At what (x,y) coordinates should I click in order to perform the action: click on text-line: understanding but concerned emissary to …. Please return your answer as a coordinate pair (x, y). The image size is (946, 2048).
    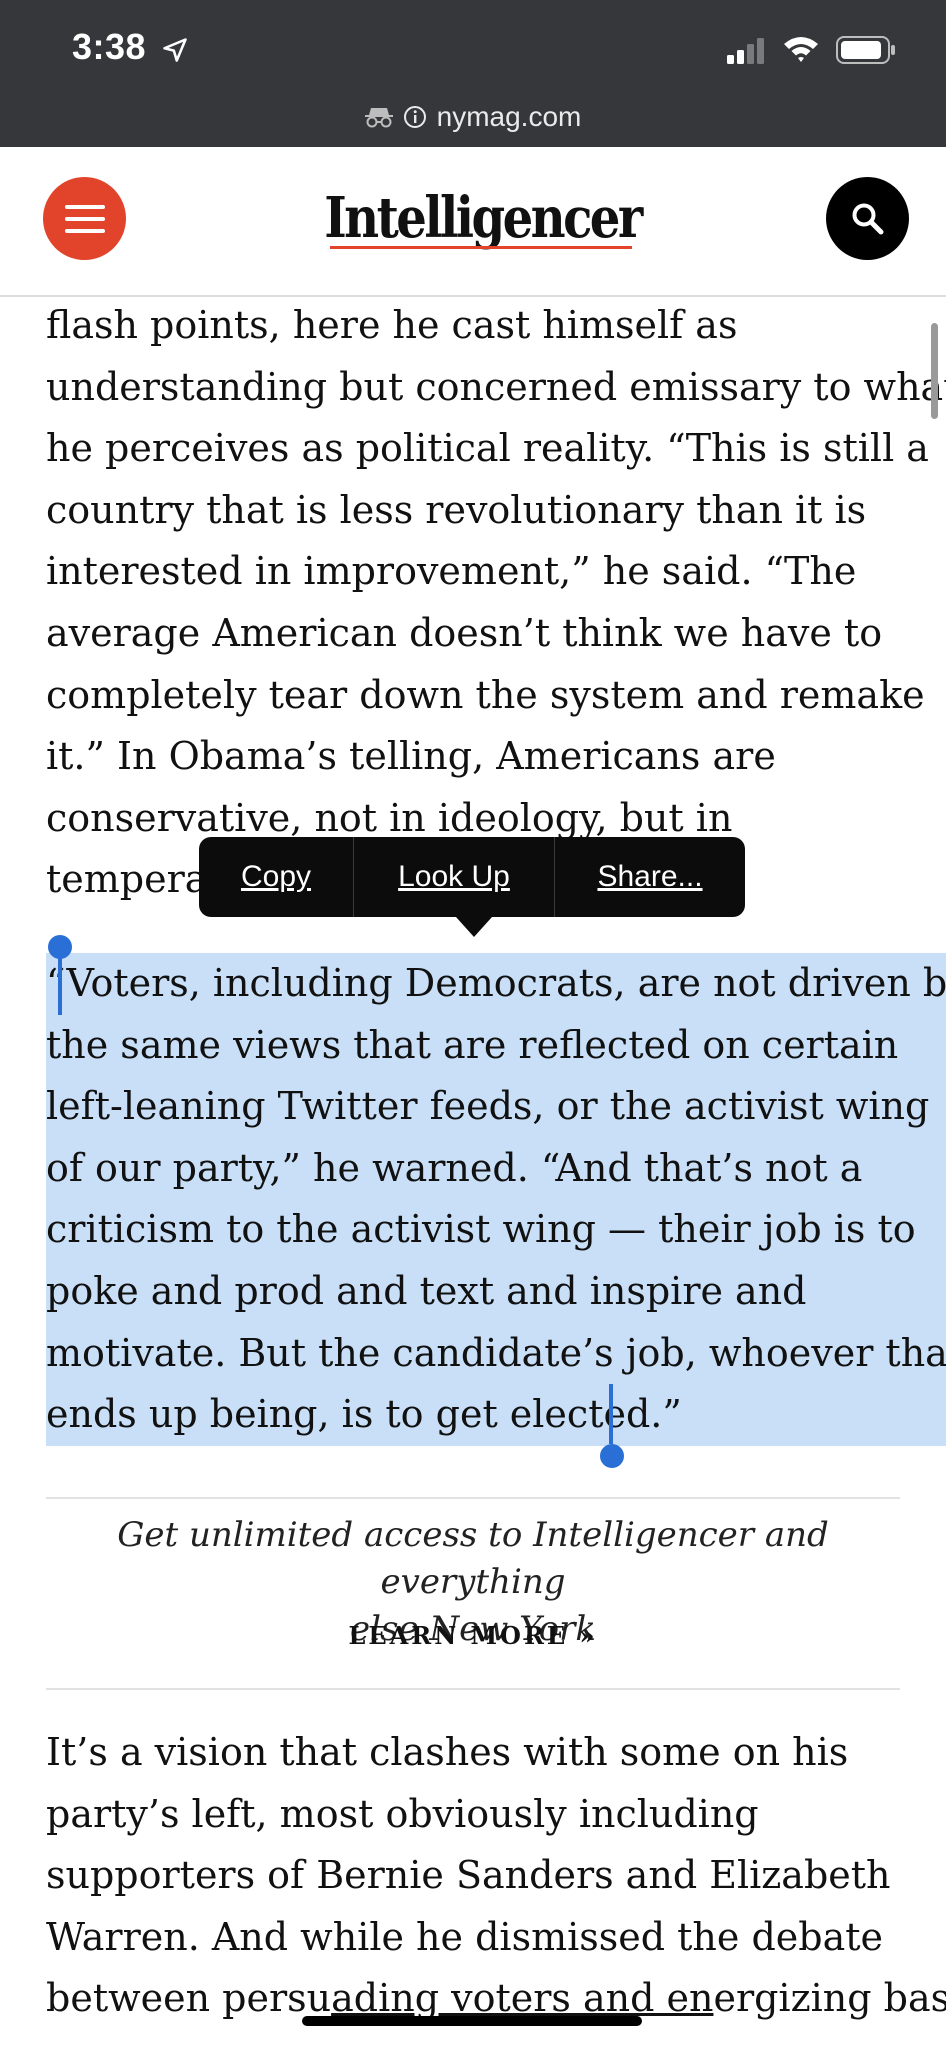
    Looking at the image, I should click on (496, 386).